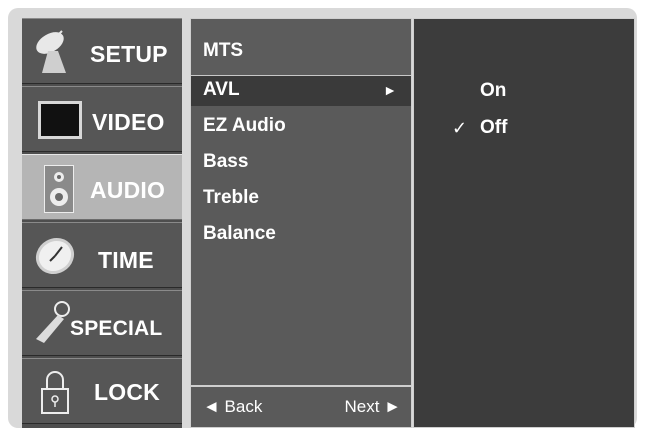 Image resolution: width=651 pixels, height=438 pixels. I want to click on submenu-arrow-icon: ►, so click(390, 90).